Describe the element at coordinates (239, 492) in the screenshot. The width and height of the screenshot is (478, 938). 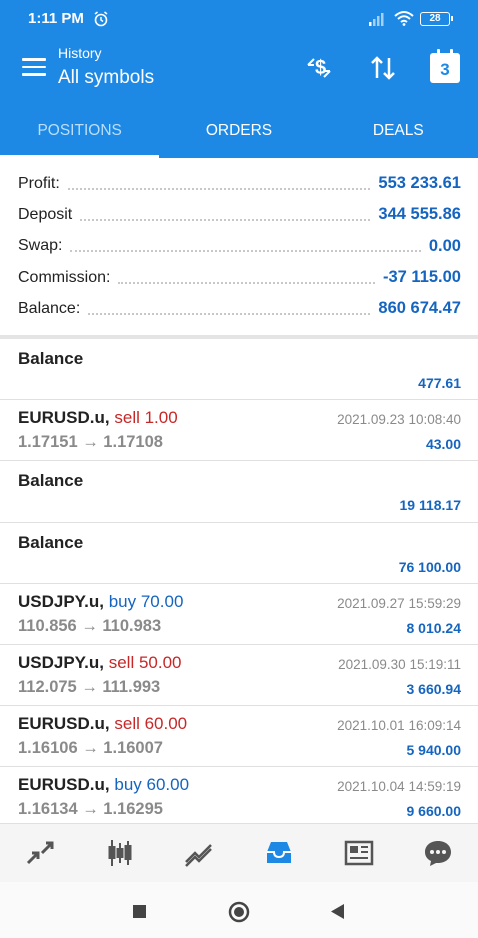
I see `list-item: Balance 19 118.17` at that location.